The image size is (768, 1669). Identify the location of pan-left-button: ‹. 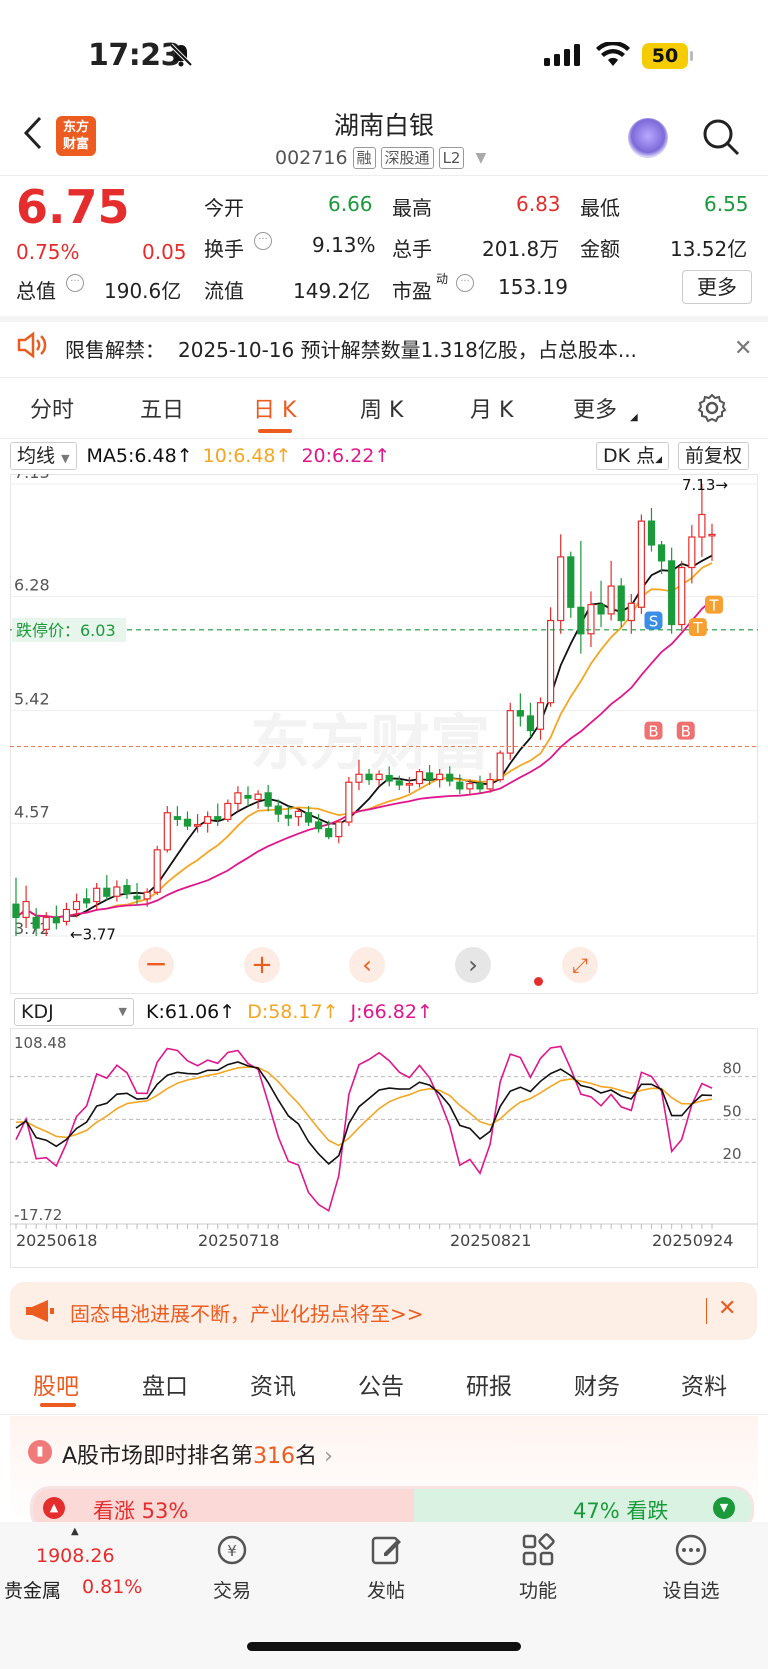
(367, 965).